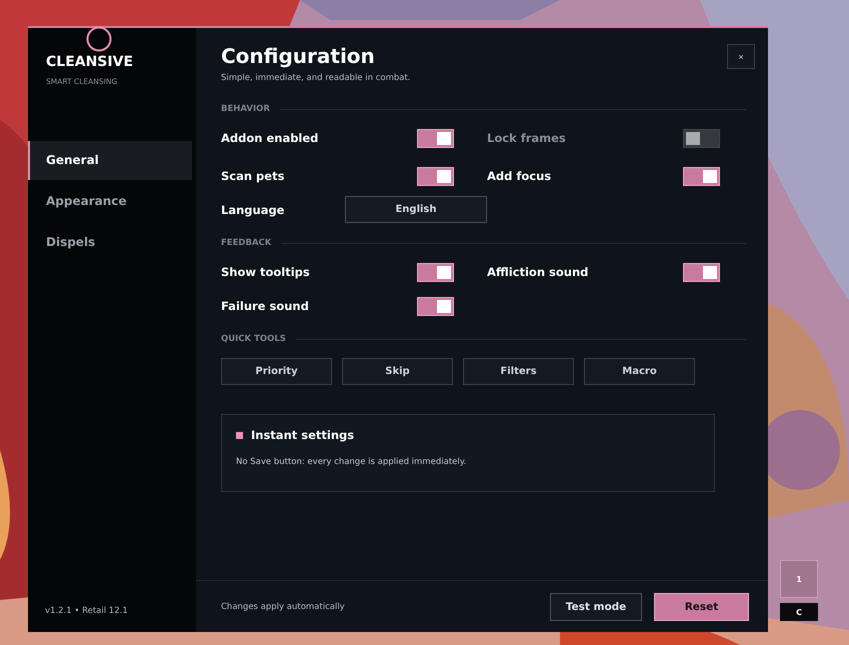 This screenshot has height=645, width=849. I want to click on tool-button: Macro, so click(639, 371).